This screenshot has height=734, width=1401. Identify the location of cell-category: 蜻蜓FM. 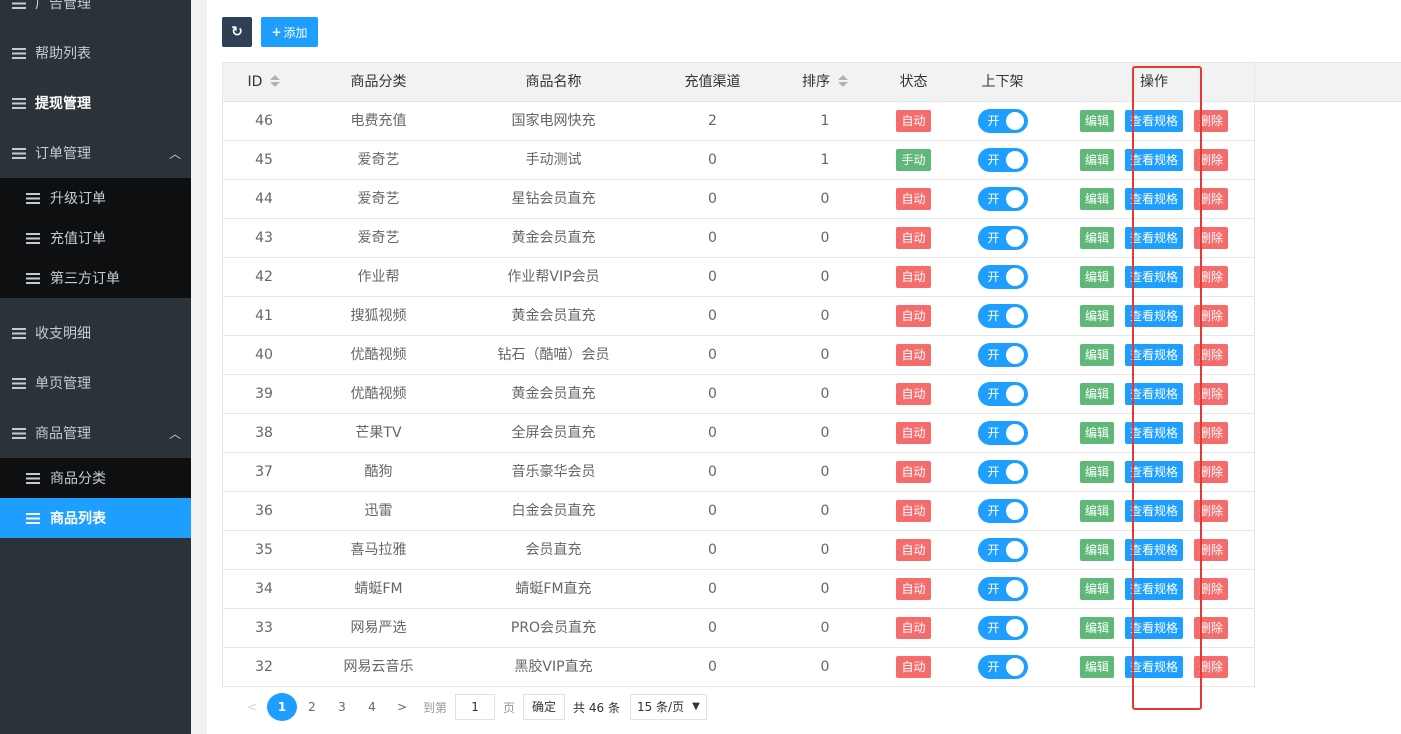
(378, 589).